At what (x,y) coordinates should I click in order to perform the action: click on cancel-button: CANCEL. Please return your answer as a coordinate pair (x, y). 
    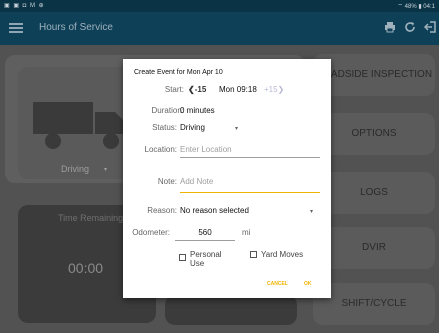
    Looking at the image, I should click on (277, 284).